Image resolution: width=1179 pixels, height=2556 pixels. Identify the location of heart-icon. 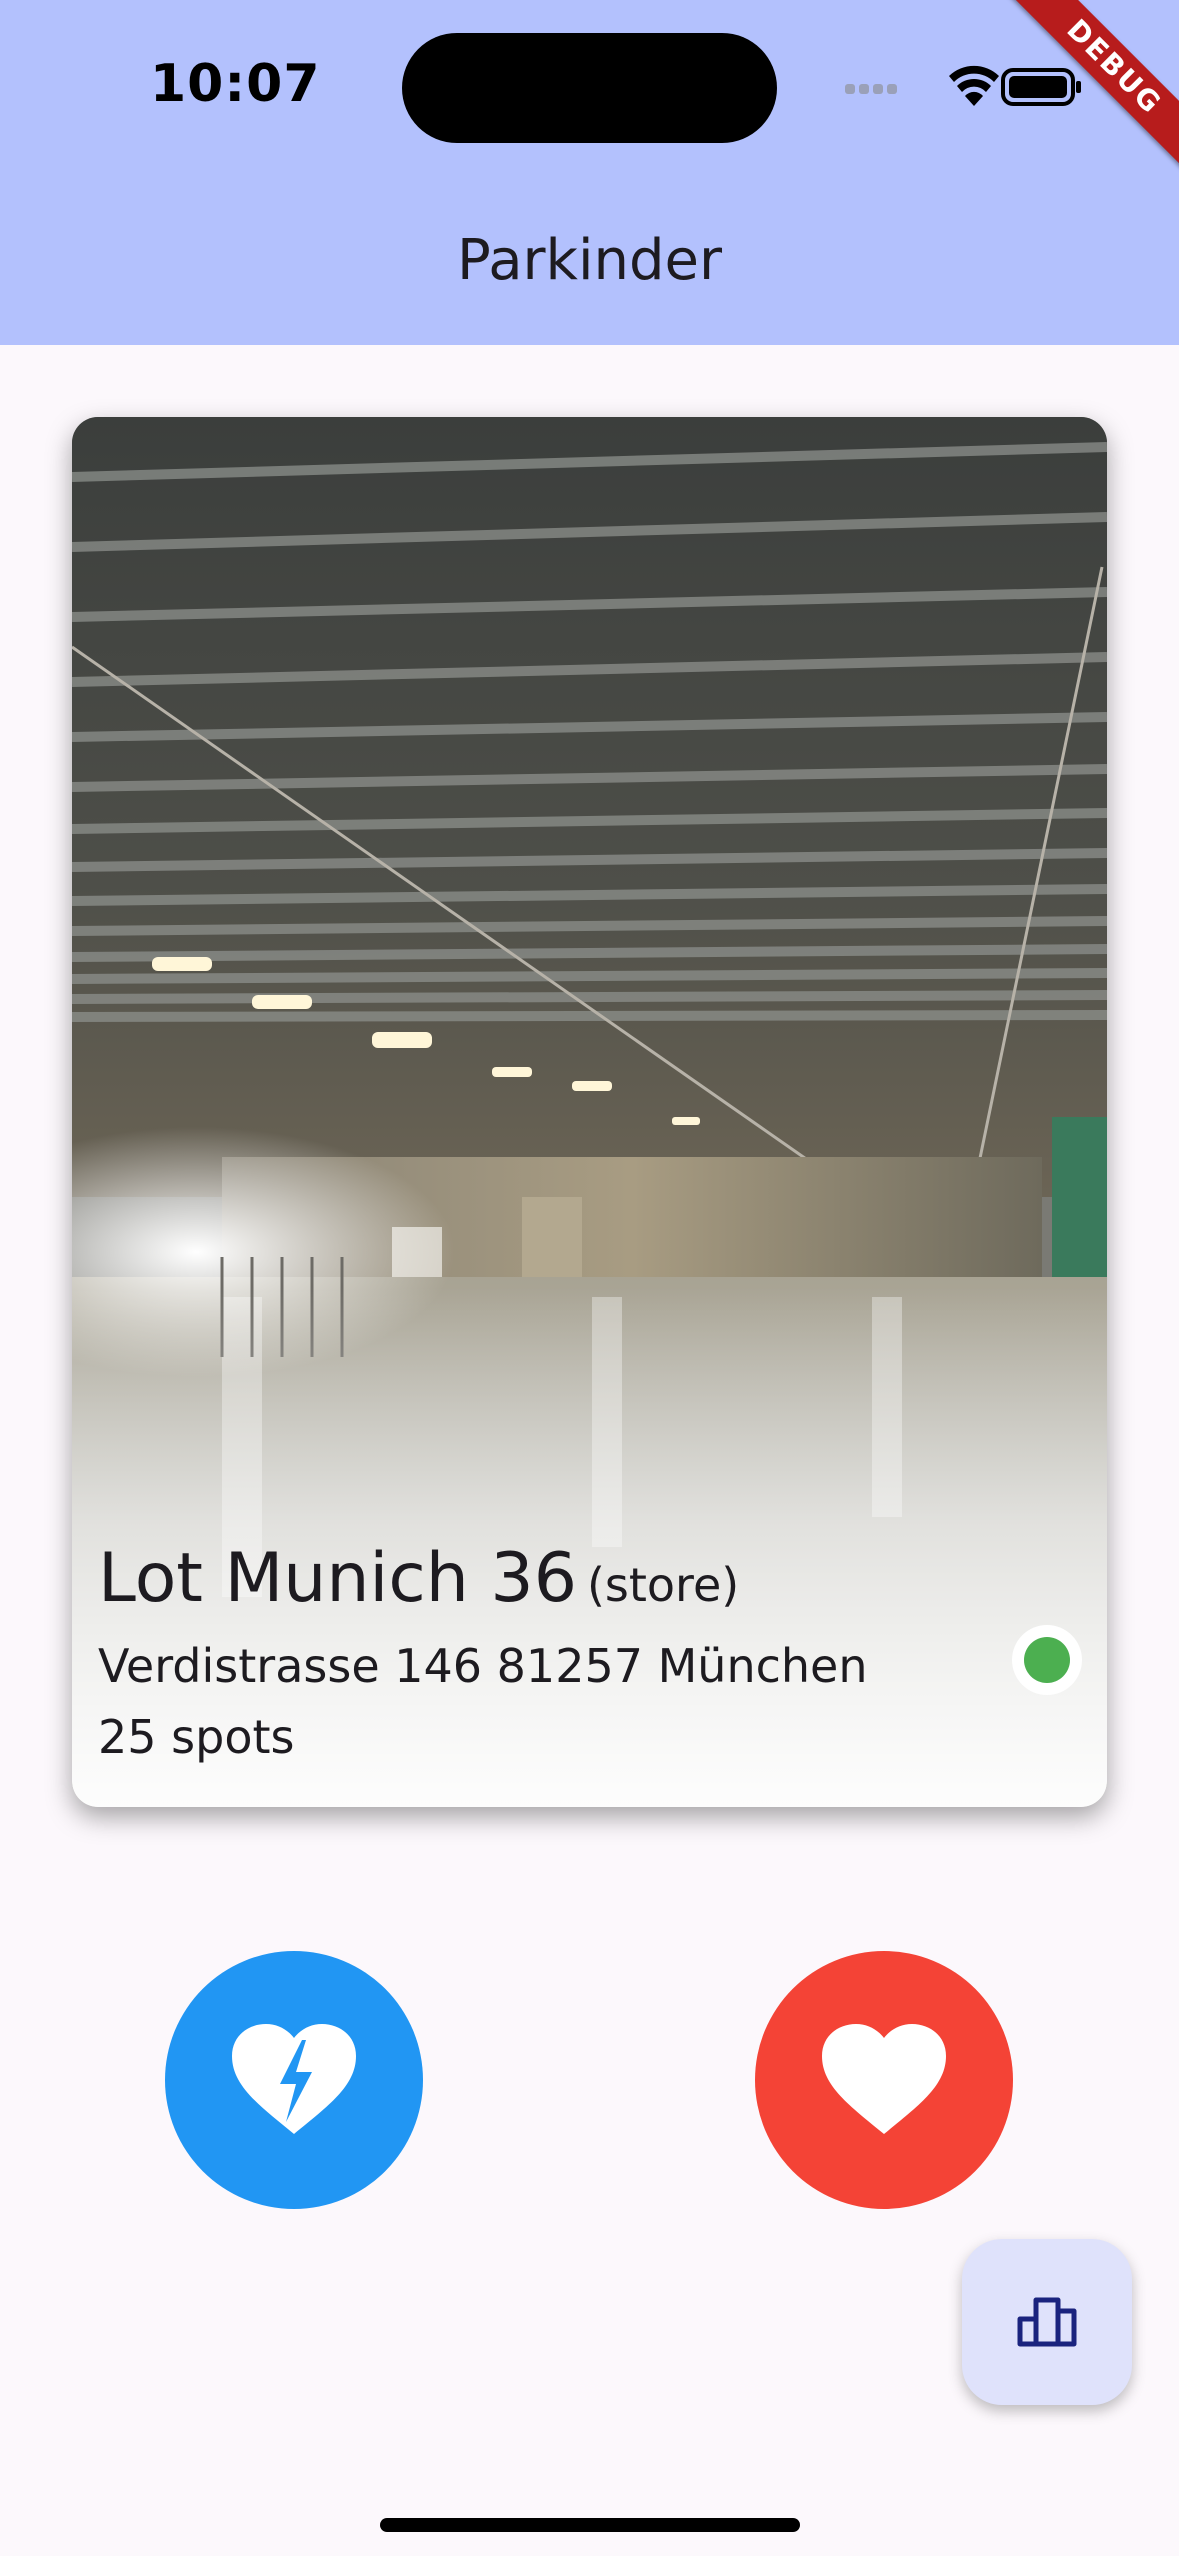
(884, 2079).